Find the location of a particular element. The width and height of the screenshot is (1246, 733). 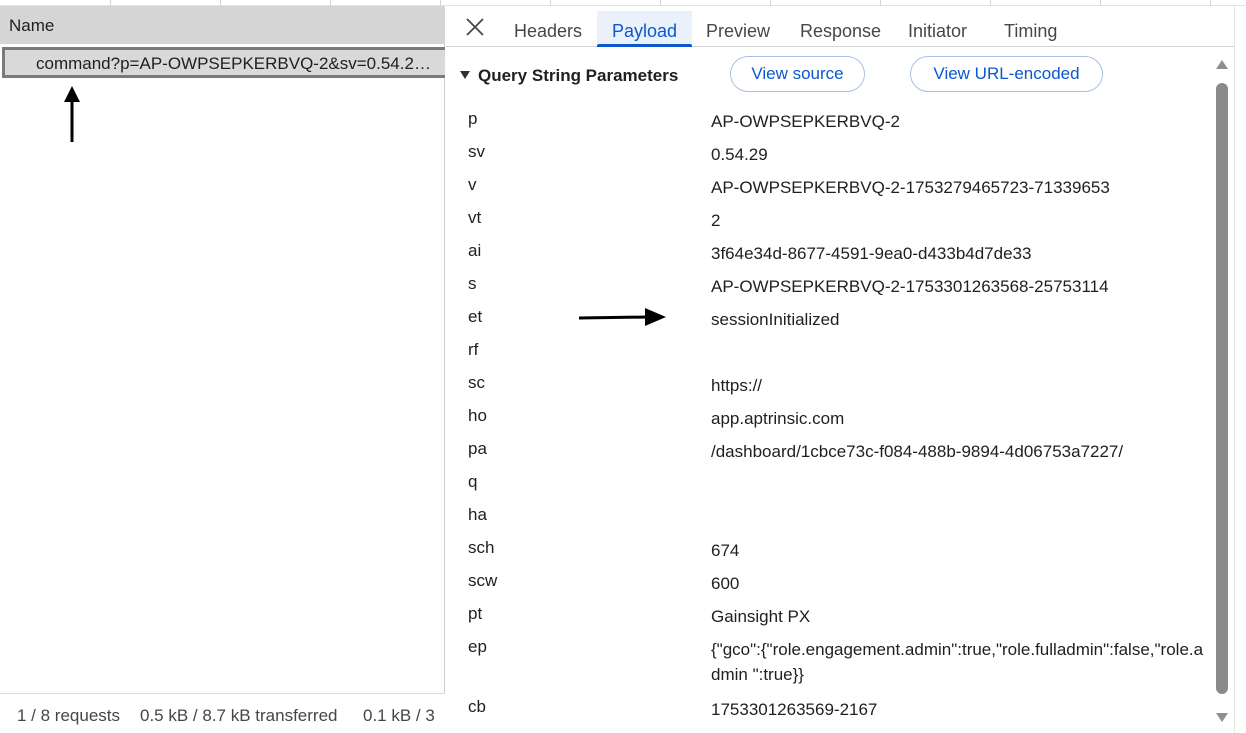

tab-preview: Preview is located at coordinates (738, 31).